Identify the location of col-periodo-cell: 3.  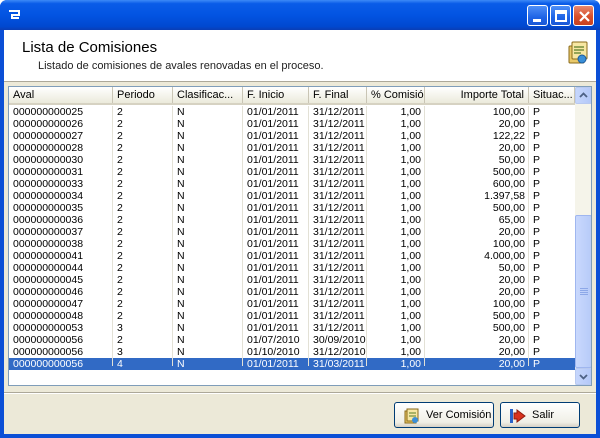
(120, 352).